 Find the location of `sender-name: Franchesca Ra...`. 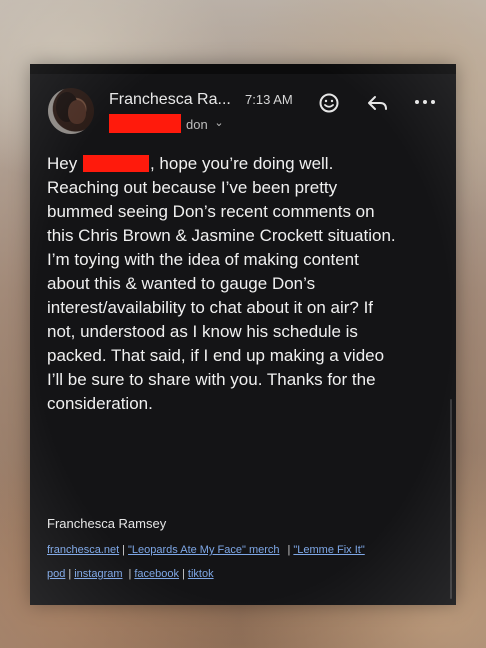

sender-name: Franchesca Ra... is located at coordinates (170, 100).